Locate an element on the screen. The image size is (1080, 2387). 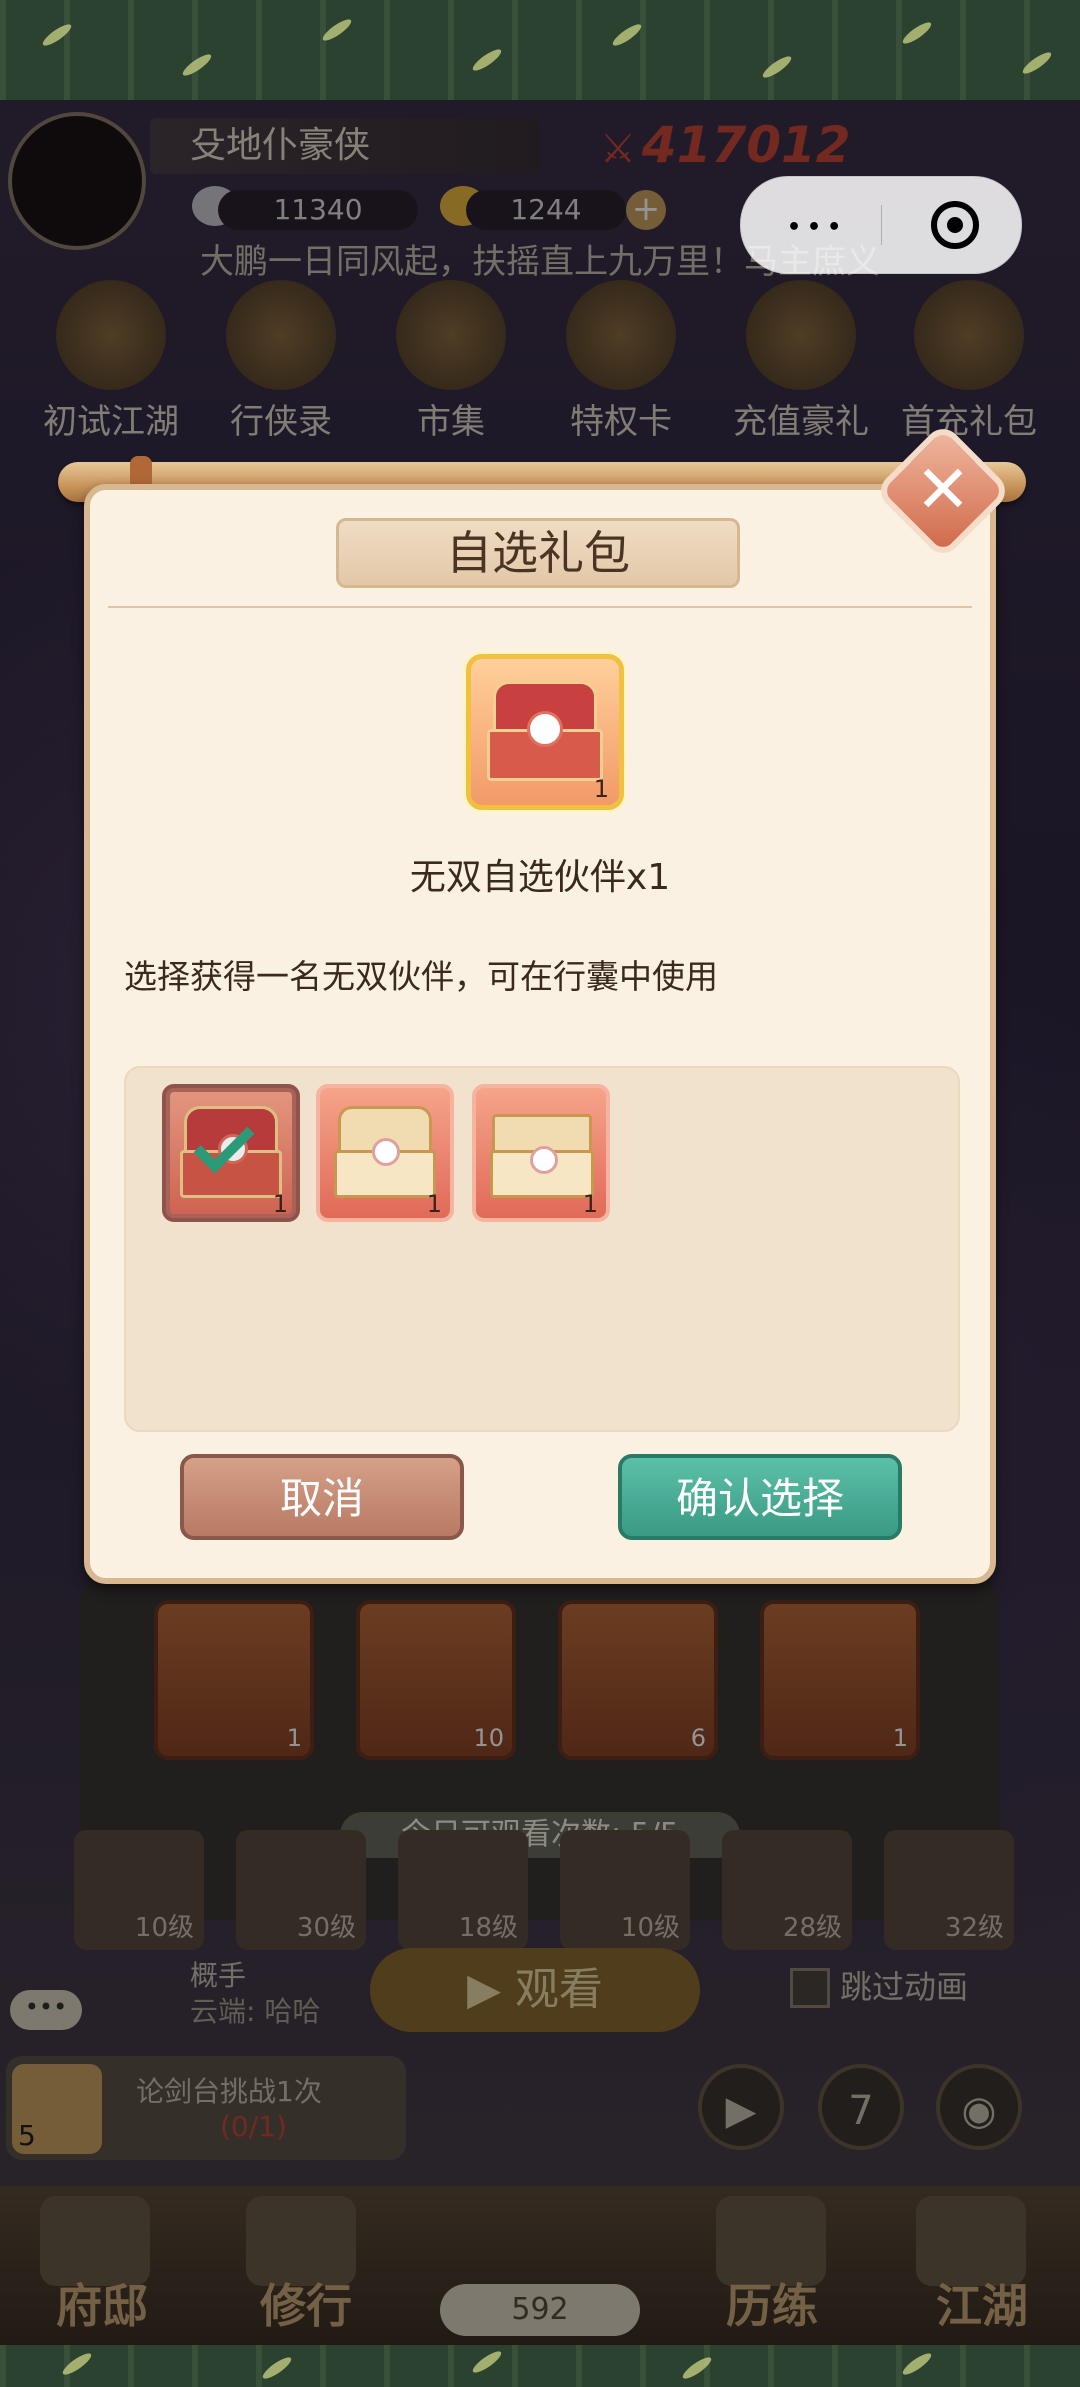
cancel-button: 取消 is located at coordinates (322, 1497).